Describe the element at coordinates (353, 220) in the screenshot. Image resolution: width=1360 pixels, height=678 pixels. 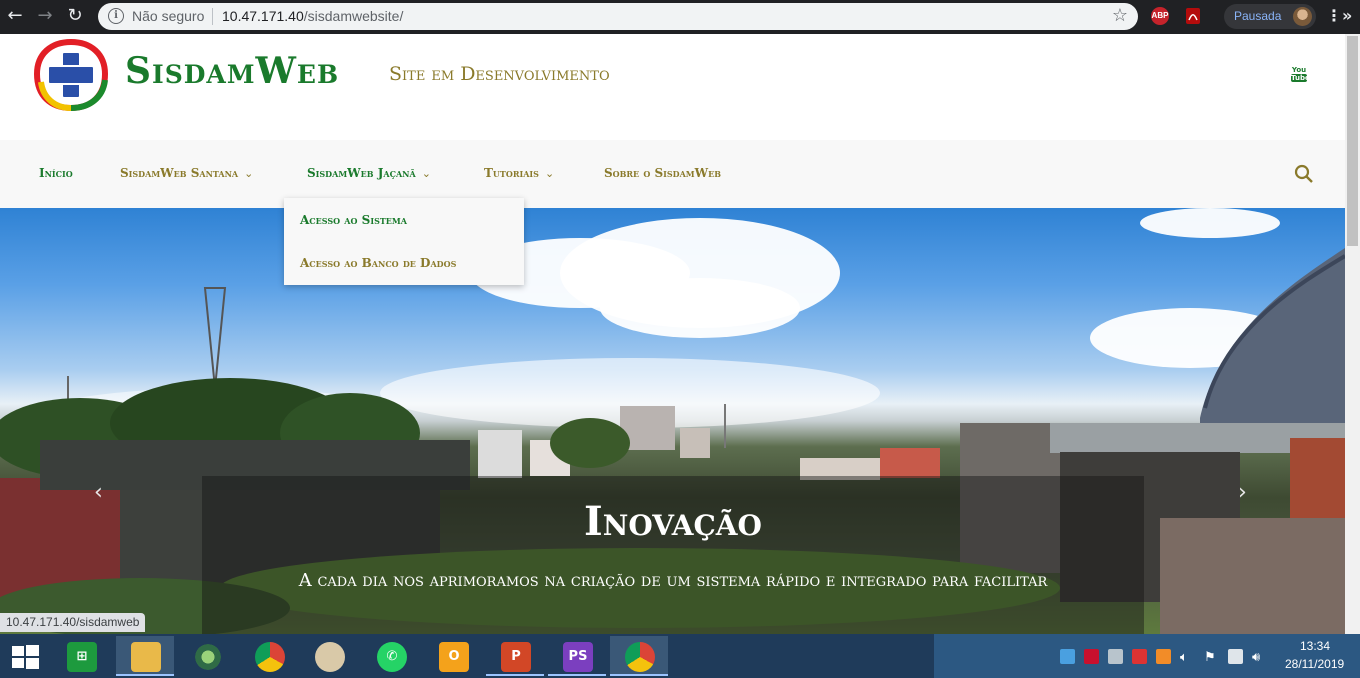
I see `dropdown-item-acesso-sistema: Acesso ao Sistema` at that location.